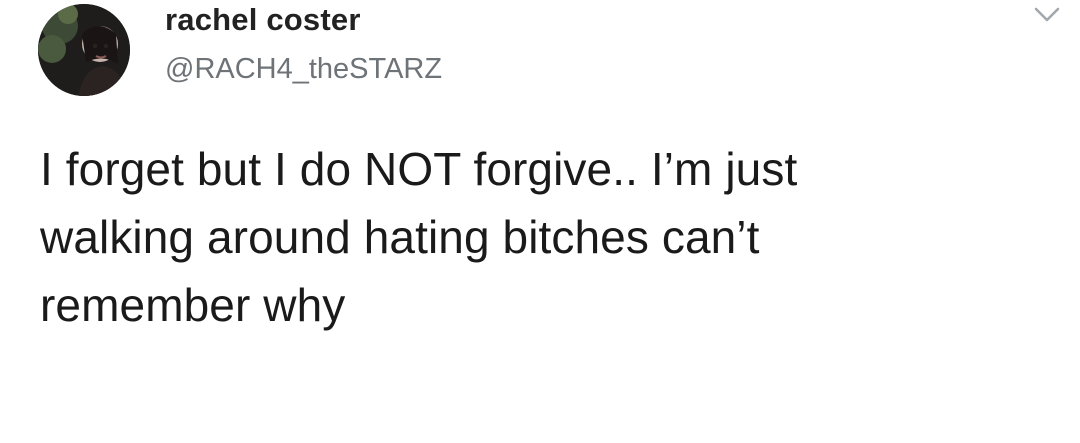  Describe the element at coordinates (303, 69) in the screenshot. I see `user-handle: @RACH4_theSTARZ` at that location.